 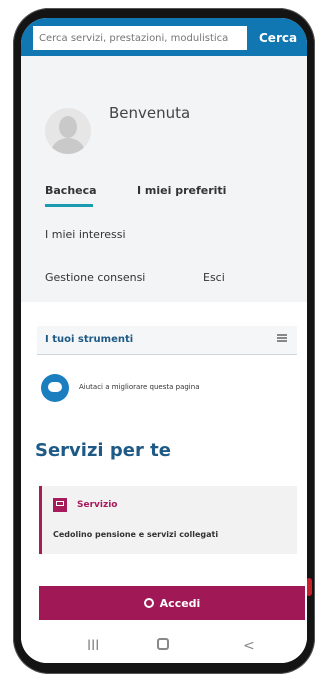 I want to click on accedi-button: Accedi, so click(x=172, y=603).